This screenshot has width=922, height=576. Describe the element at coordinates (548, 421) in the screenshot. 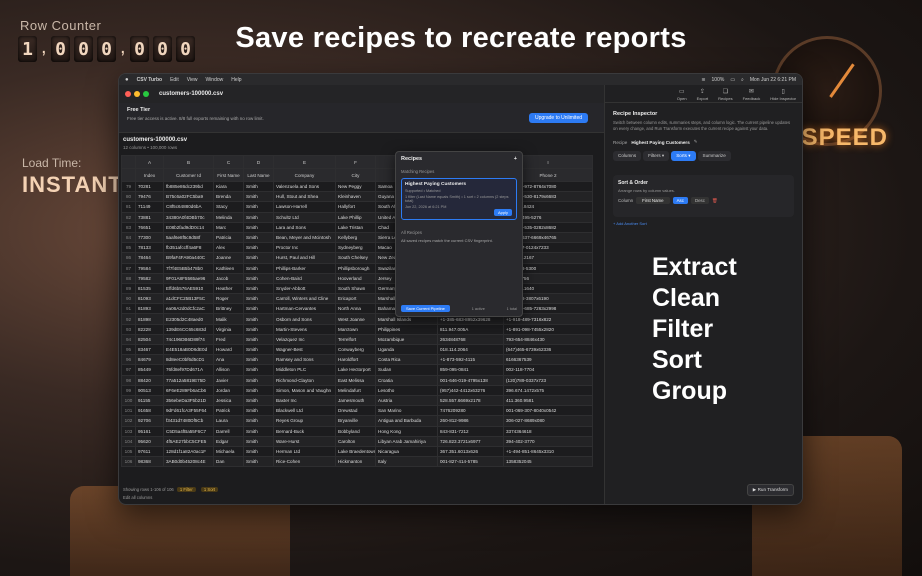

I see `table-cell: 306-027-8689x080` at that location.